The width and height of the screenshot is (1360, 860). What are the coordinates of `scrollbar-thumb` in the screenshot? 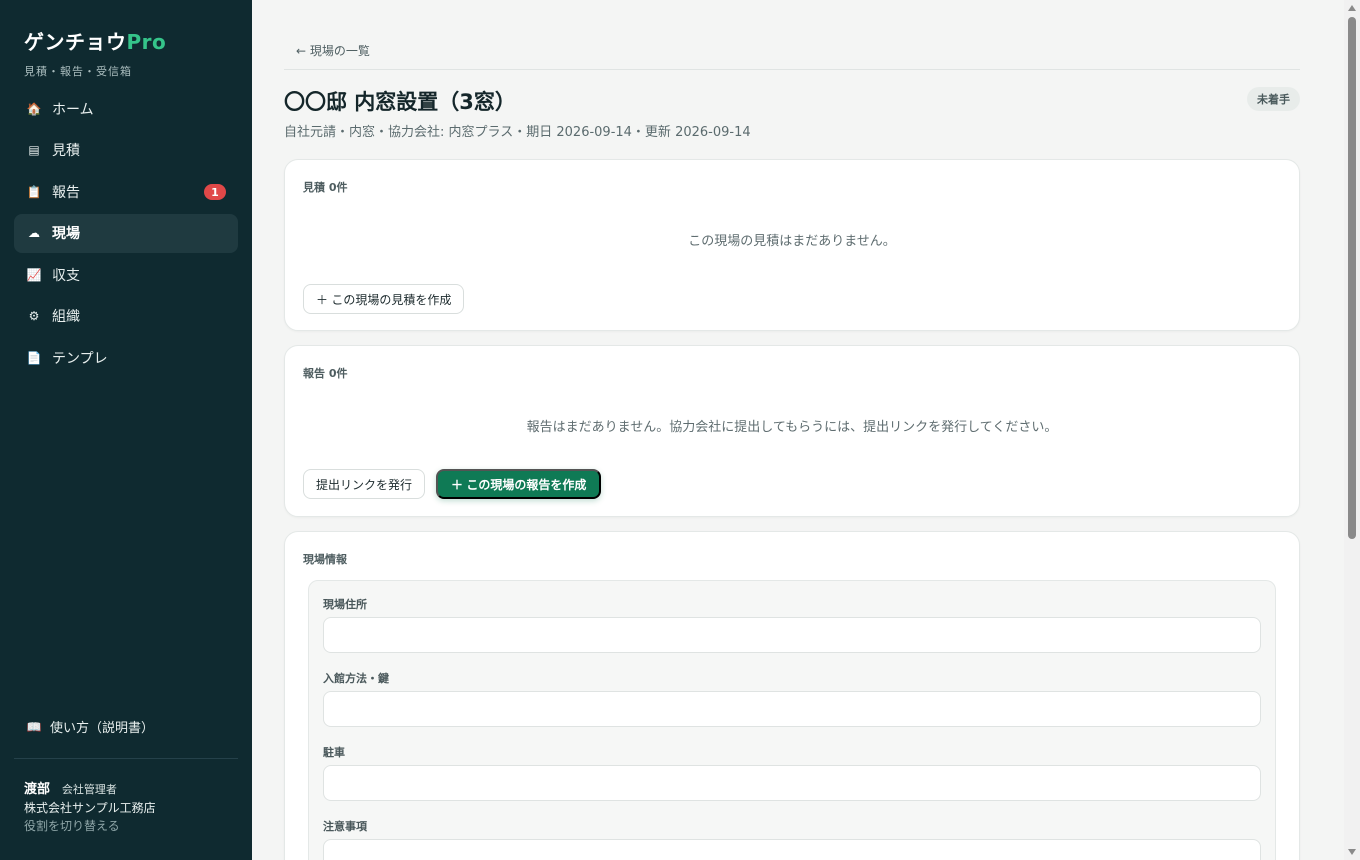 It's located at (1352, 278).